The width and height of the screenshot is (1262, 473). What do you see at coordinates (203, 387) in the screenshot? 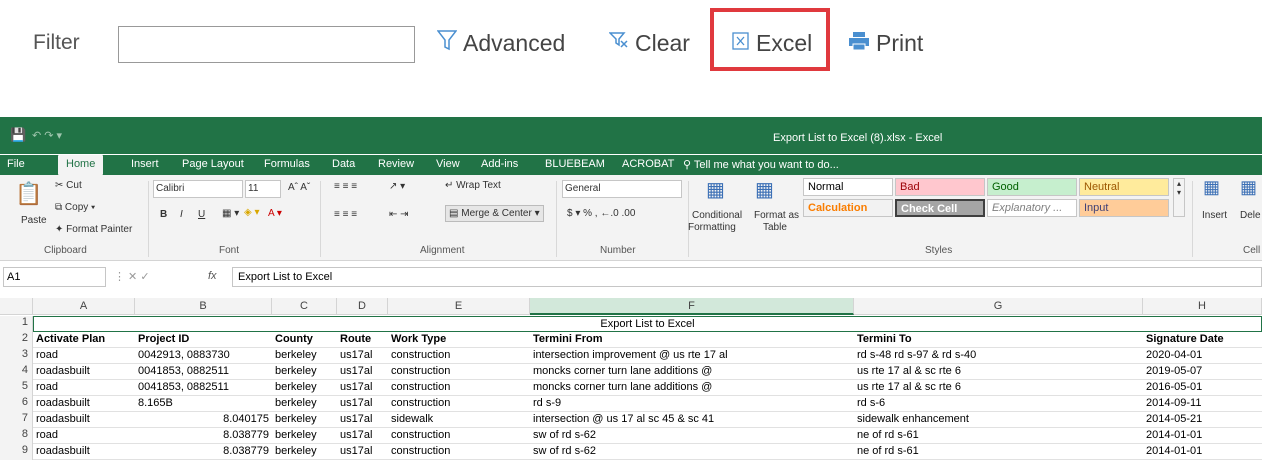
I see `table-cell: 0041853, 0882511` at bounding box center [203, 387].